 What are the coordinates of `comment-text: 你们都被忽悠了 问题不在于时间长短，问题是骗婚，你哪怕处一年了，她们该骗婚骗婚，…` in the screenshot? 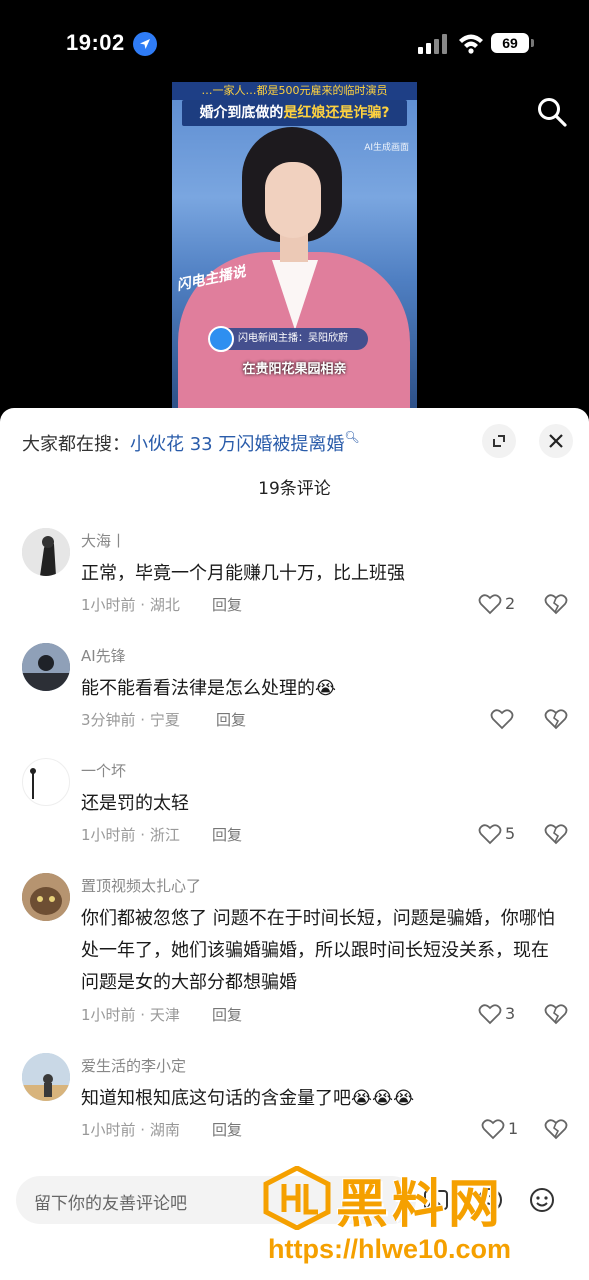 It's located at (318, 950).